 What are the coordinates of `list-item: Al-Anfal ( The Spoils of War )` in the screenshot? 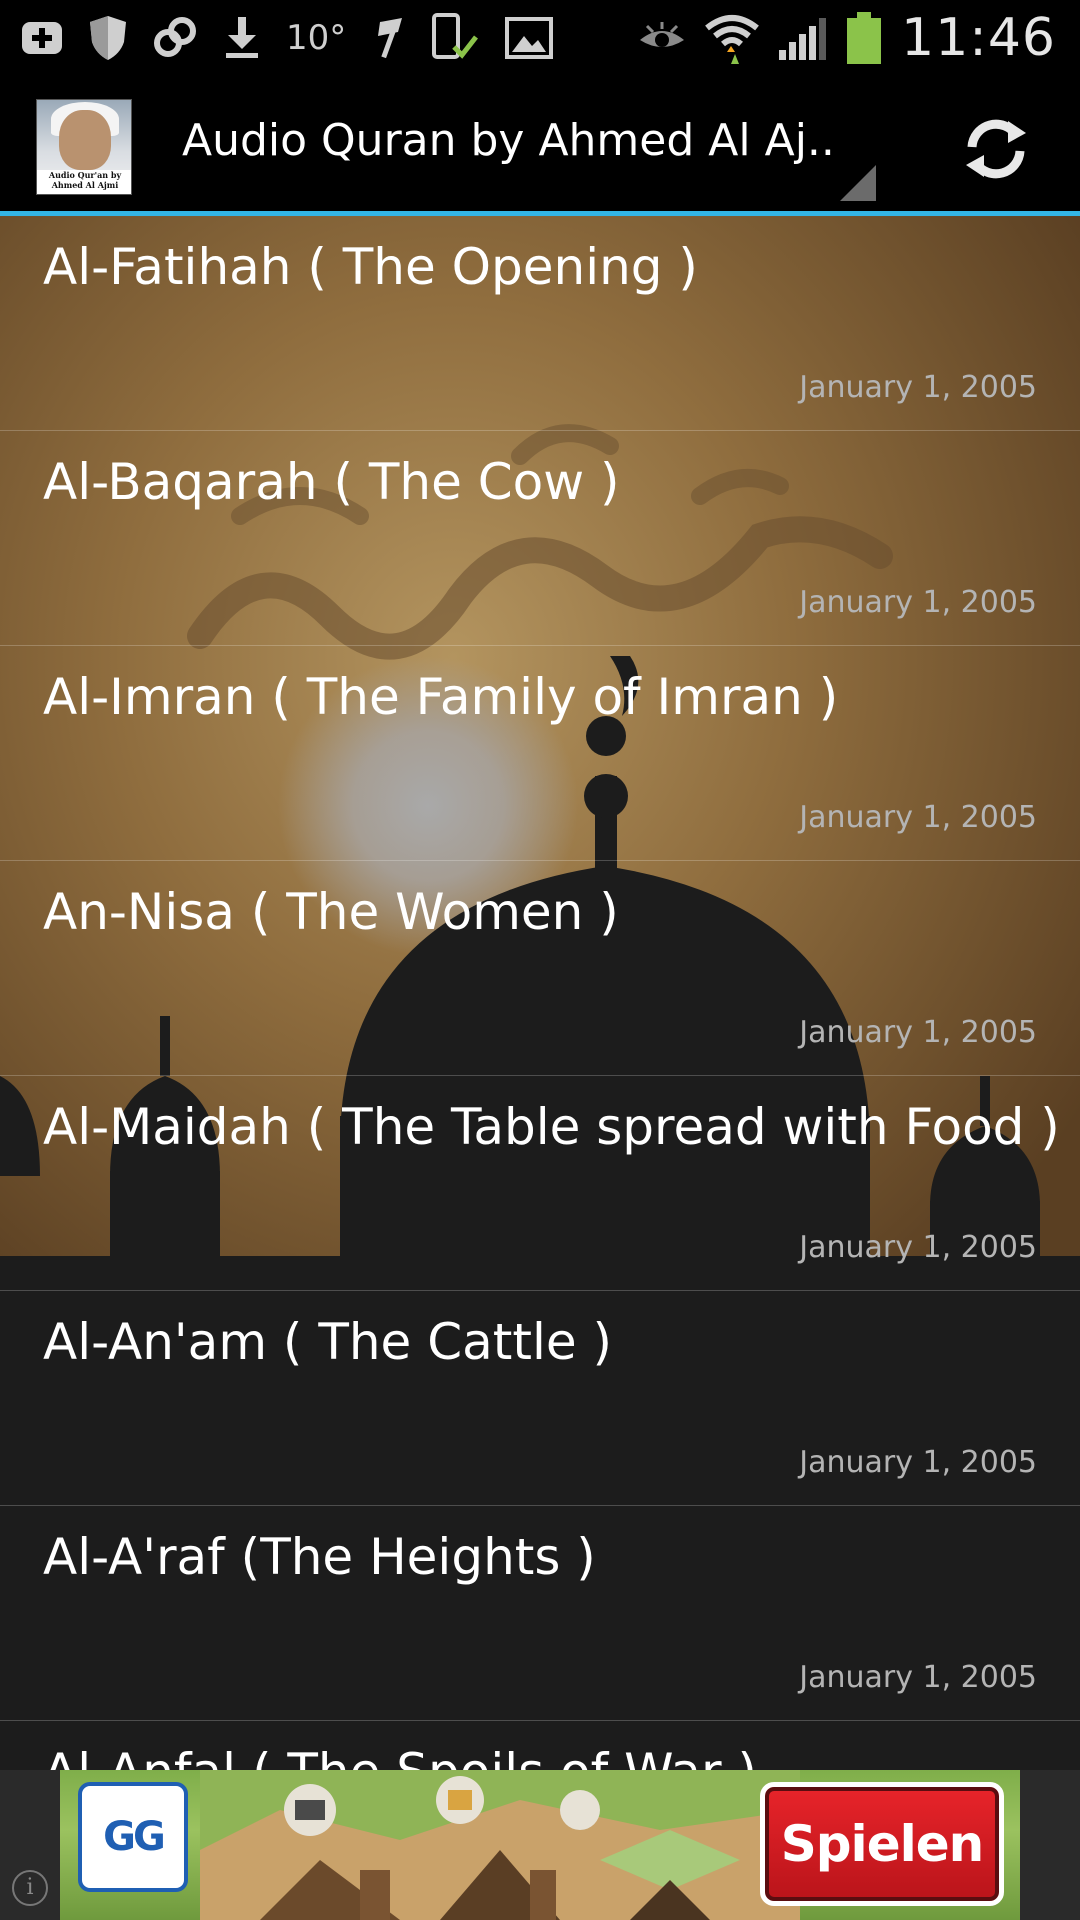 It's located at (540, 1745).